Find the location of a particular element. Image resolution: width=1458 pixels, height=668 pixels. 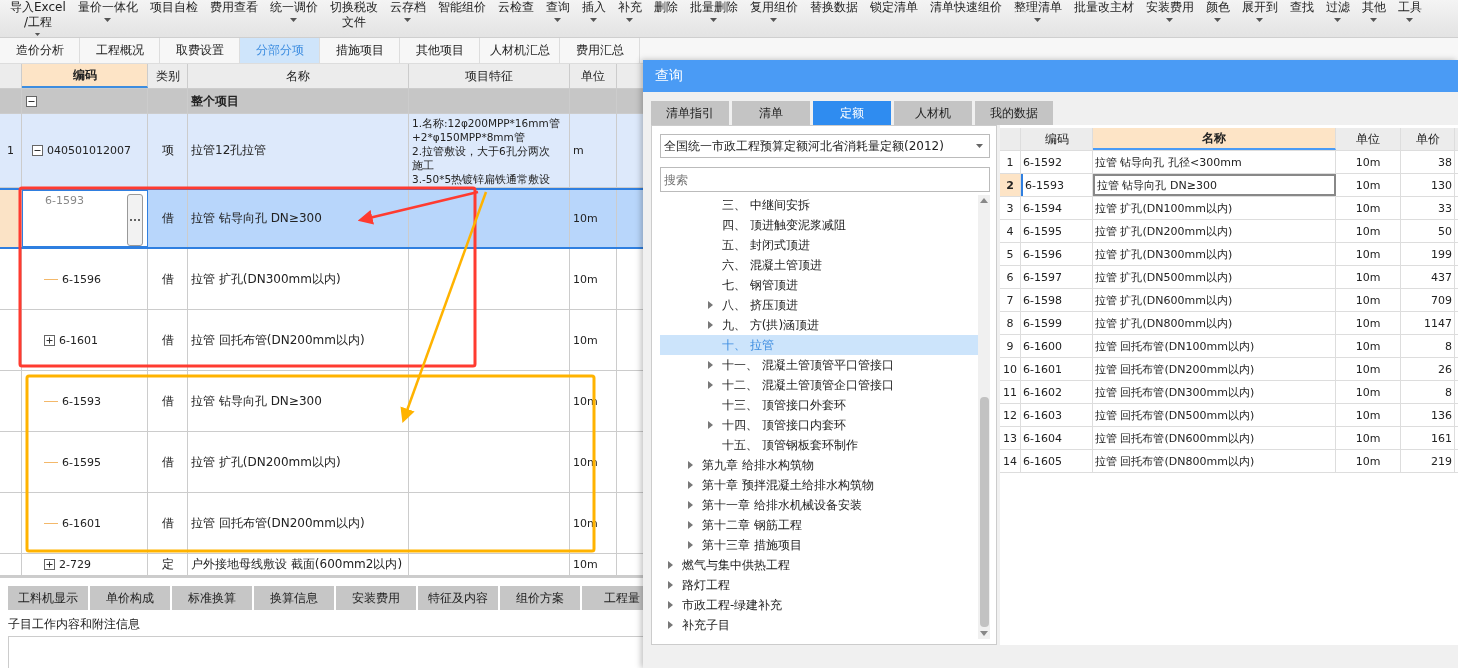

tree-item: 十三、 顶管接口外套环 is located at coordinates (819, 405).